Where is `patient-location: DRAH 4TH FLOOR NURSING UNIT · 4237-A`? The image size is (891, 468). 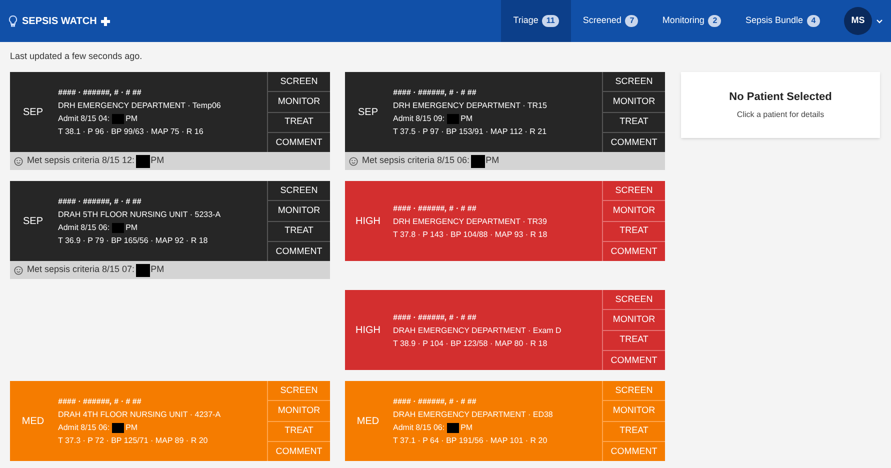
patient-location: DRAH 4TH FLOOR NURSING UNIT · 4237-A is located at coordinates (140, 415).